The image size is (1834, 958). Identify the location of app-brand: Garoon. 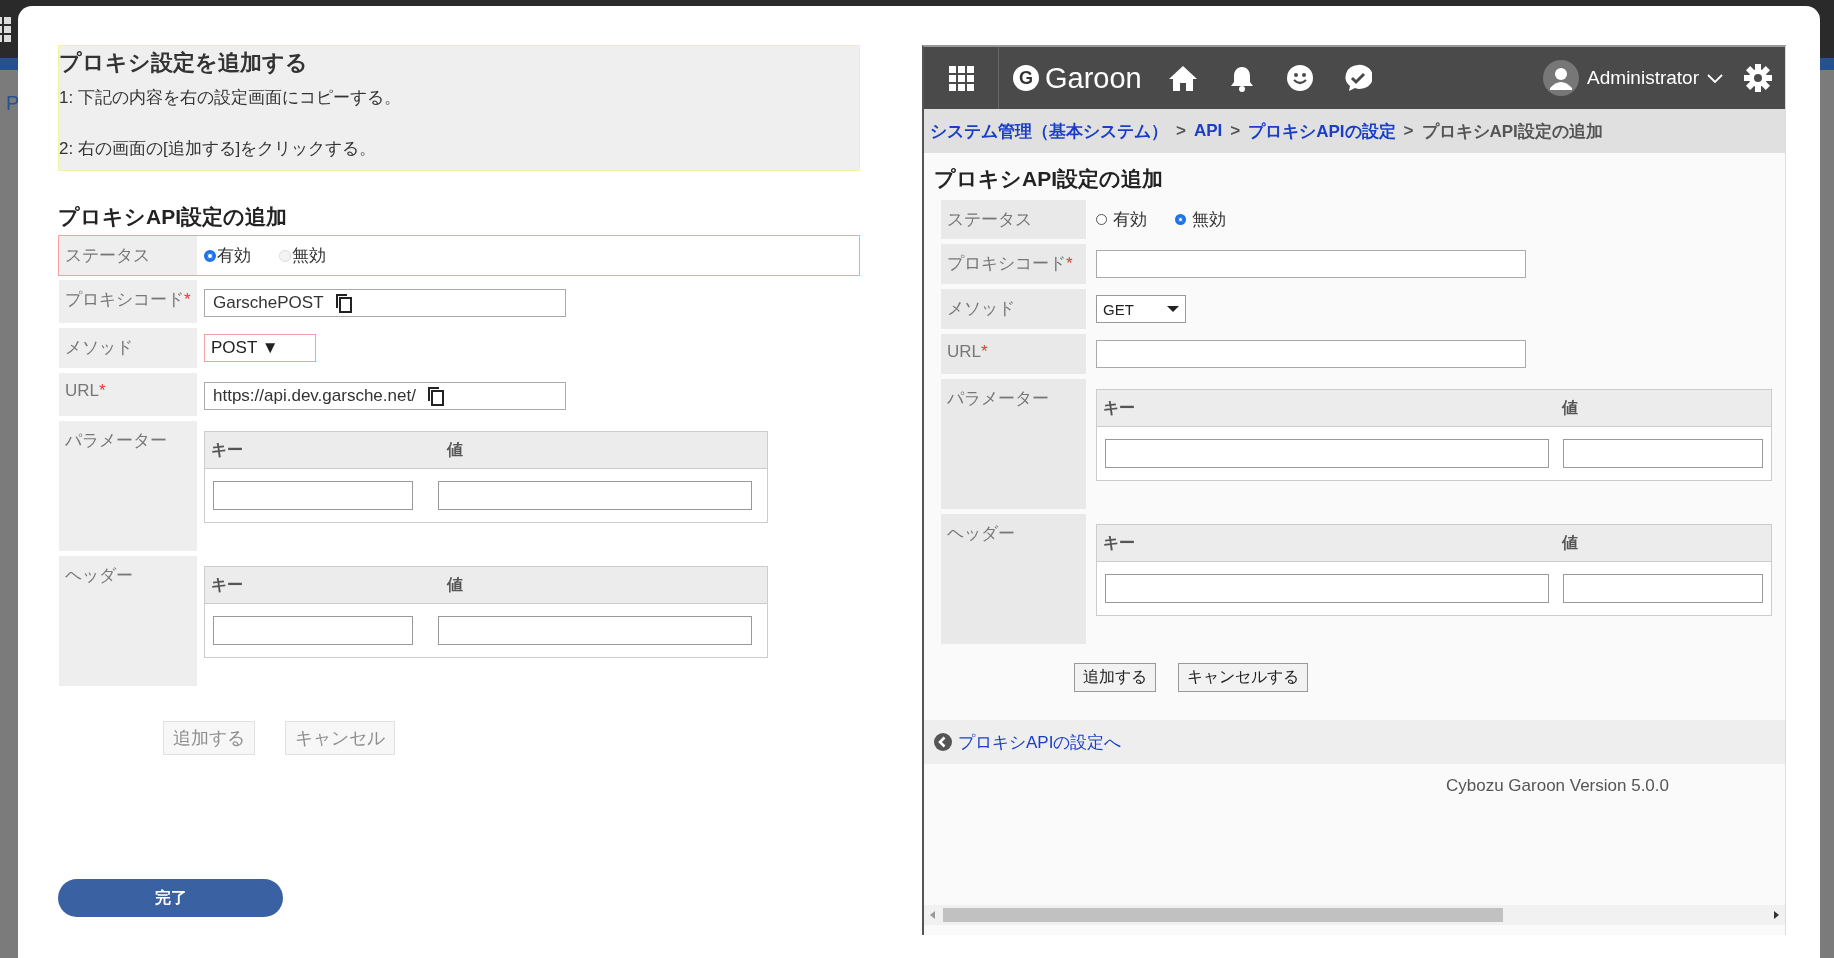
(1093, 78).